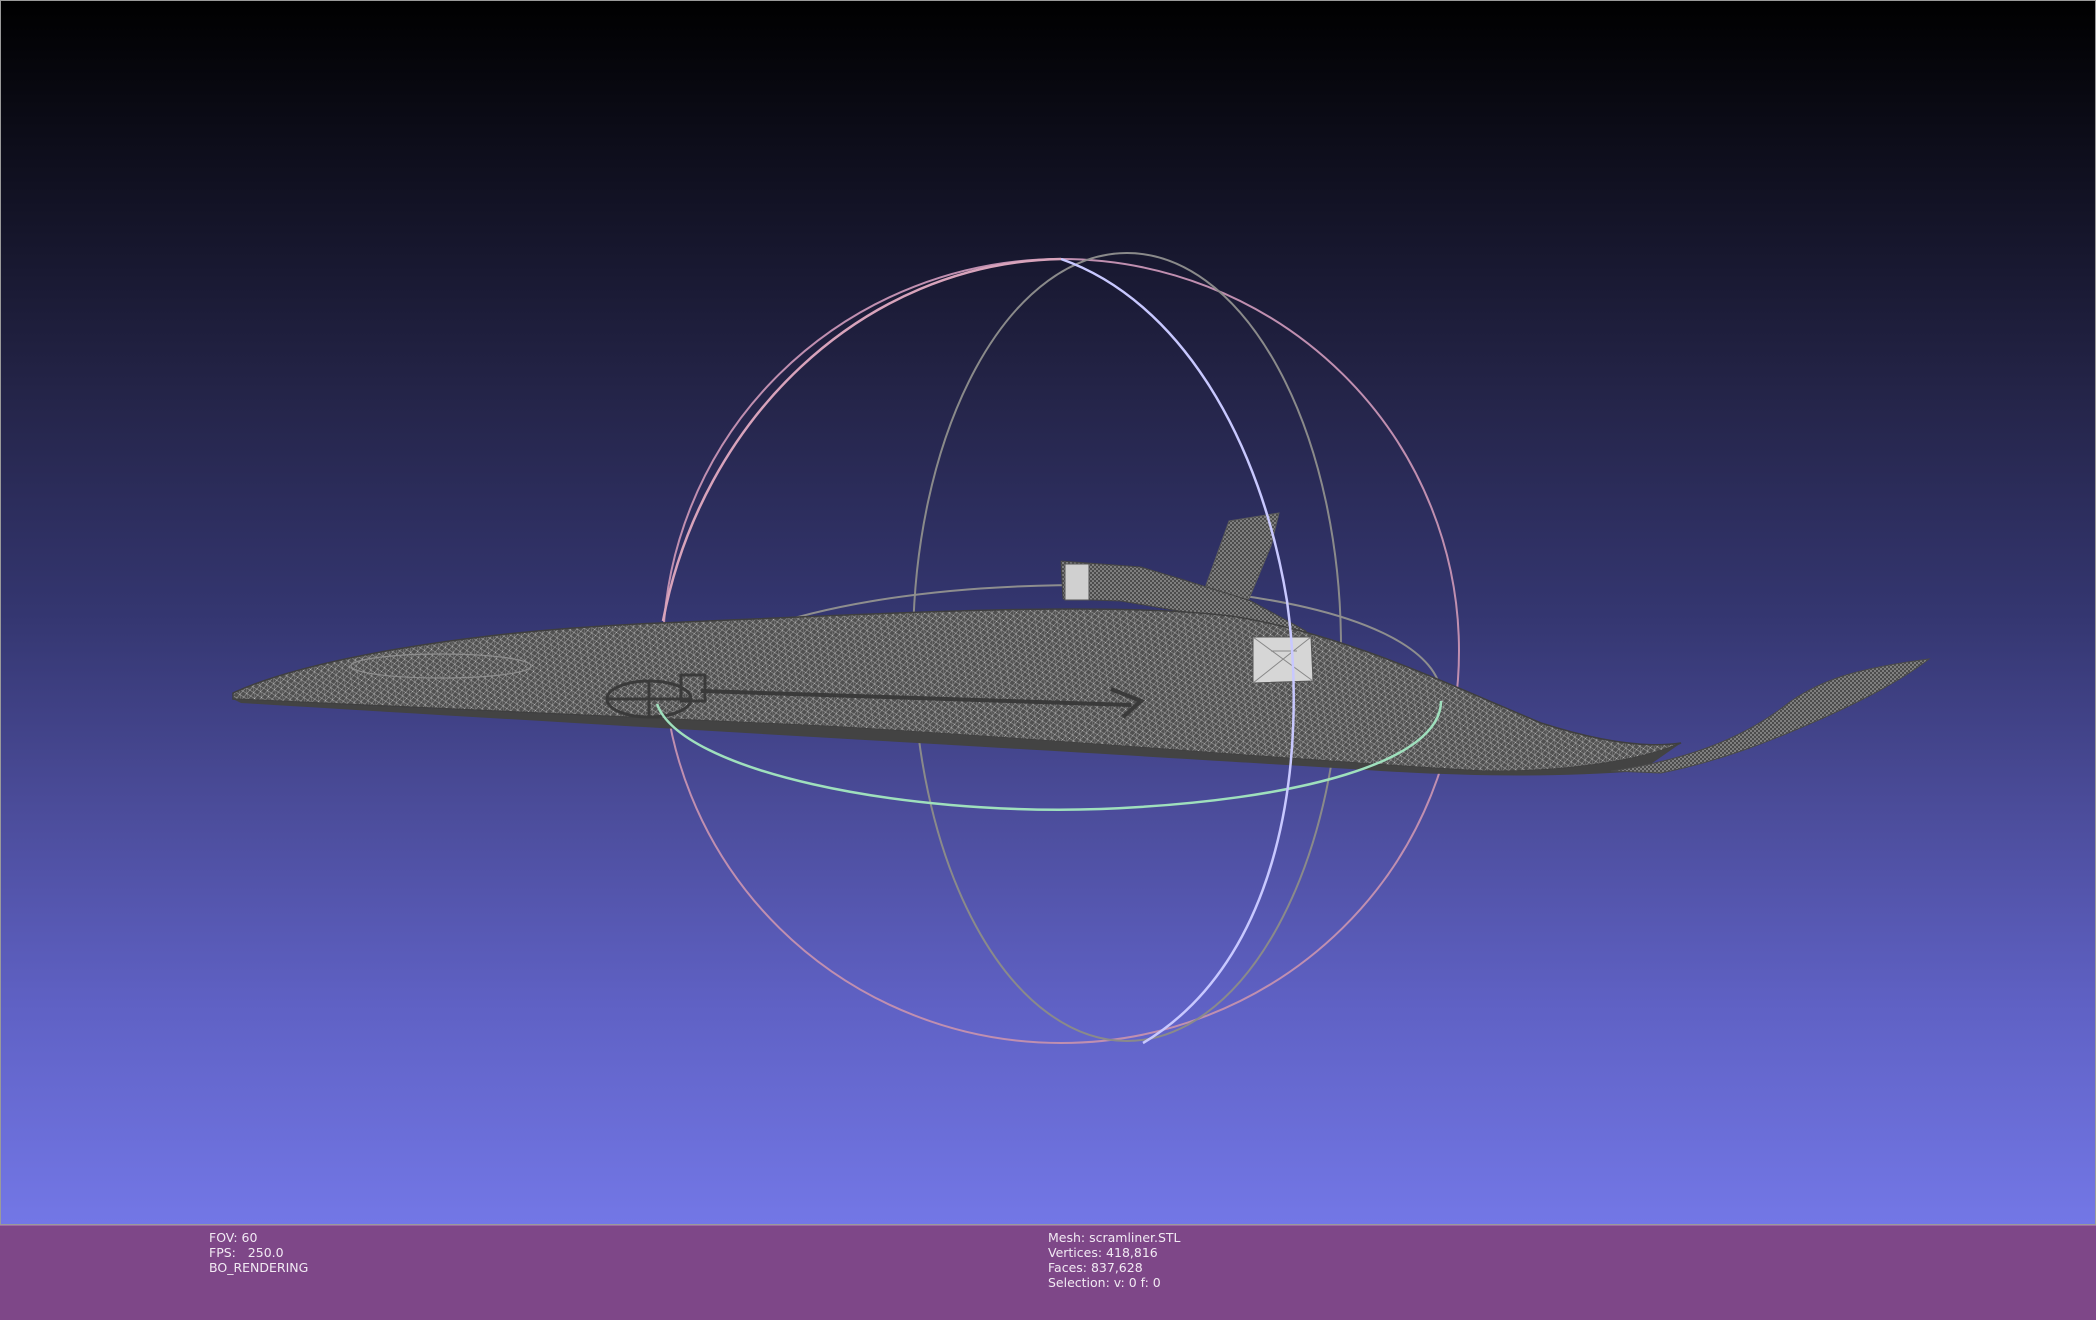 The height and width of the screenshot is (1320, 2096). I want to click on fov-label: FOV: 60, so click(233, 1237).